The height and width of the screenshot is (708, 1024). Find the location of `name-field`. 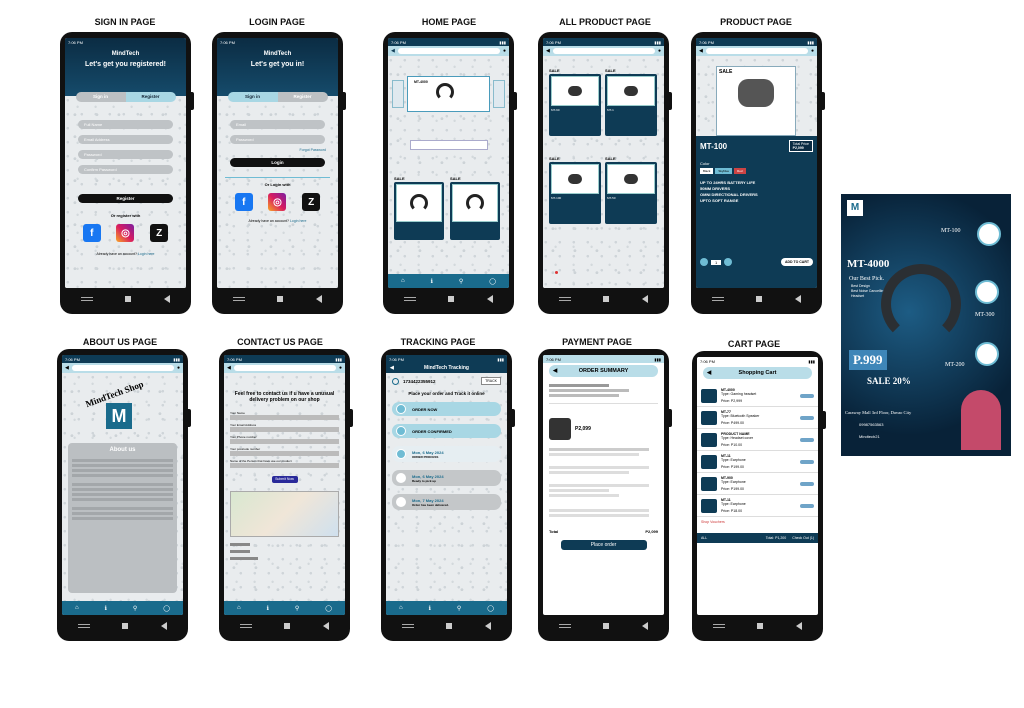

name-field is located at coordinates (284, 417).